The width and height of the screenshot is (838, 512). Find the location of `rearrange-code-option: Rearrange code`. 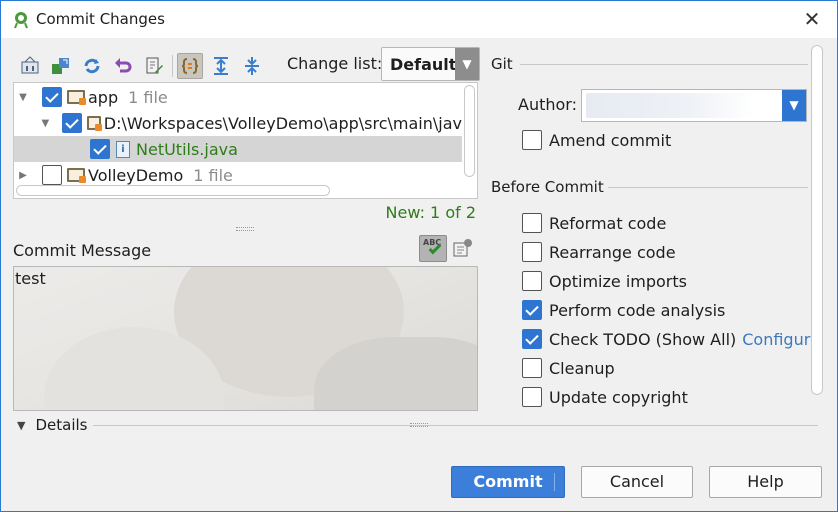

rearrange-code-option: Rearrange code is located at coordinates (599, 252).